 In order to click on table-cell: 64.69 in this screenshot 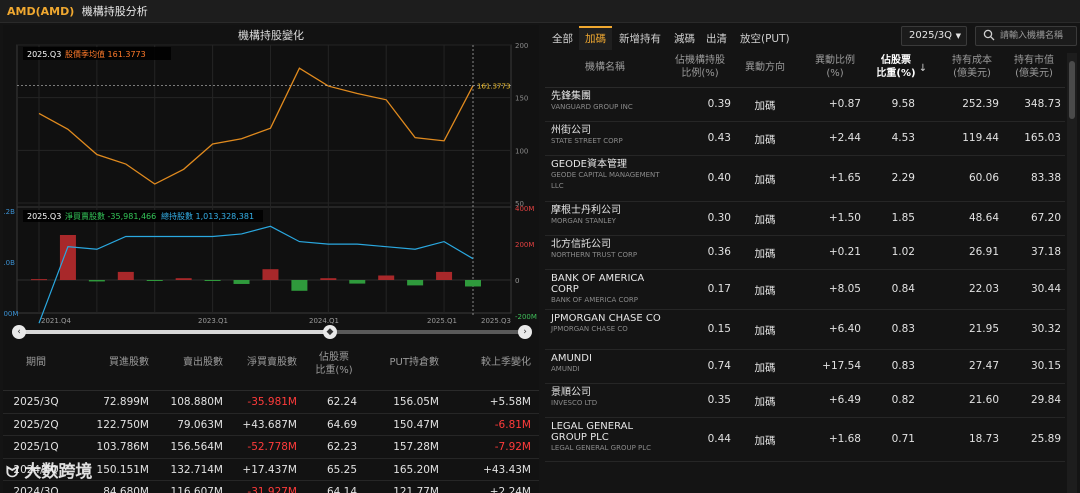, I will do `click(341, 424)`.